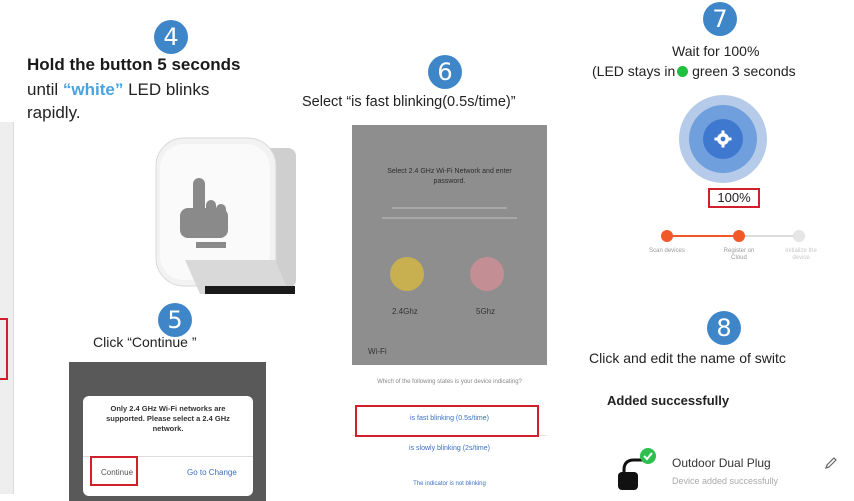  What do you see at coordinates (742, 71) in the screenshot?
I see `led-text: green 3 seconds` at bounding box center [742, 71].